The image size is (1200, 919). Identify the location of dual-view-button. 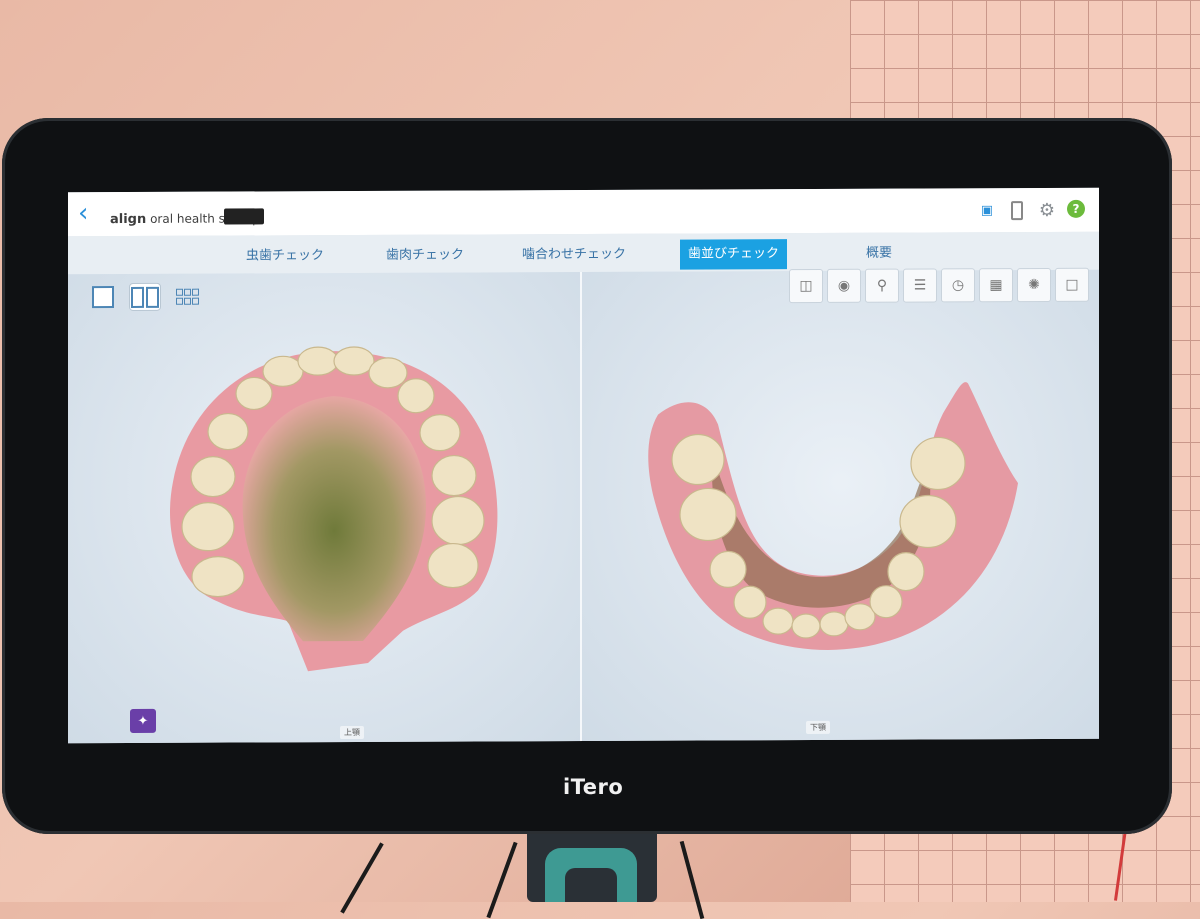
(145, 296).